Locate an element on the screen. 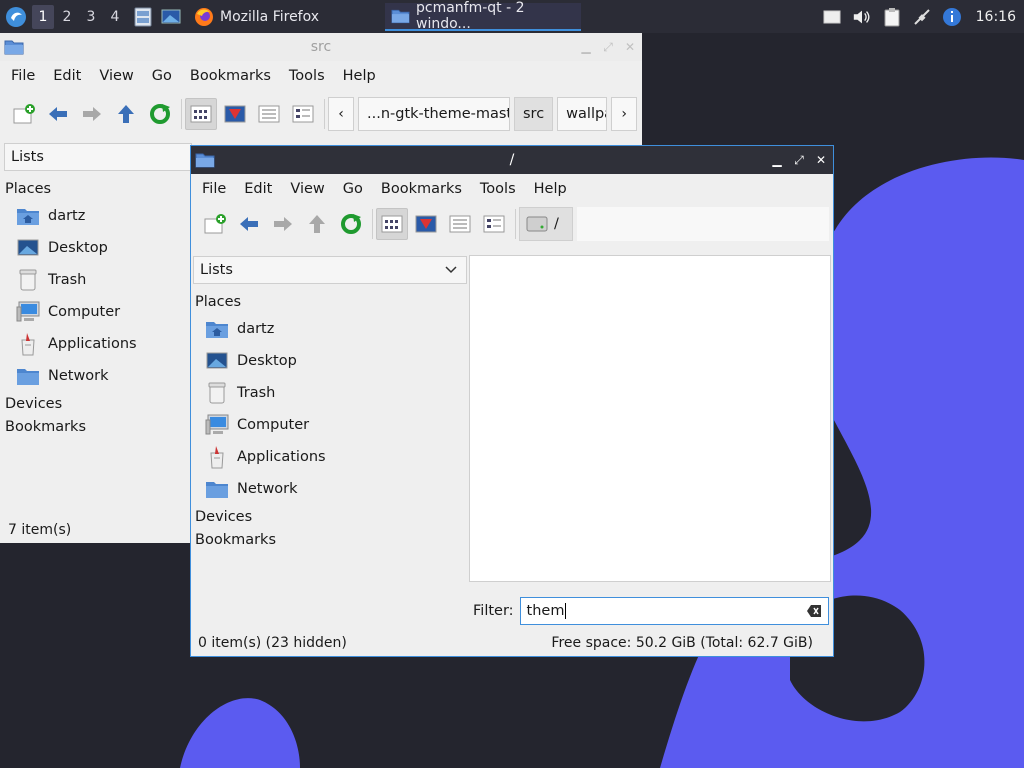  front-menu-edit: Edit is located at coordinates (258, 189).